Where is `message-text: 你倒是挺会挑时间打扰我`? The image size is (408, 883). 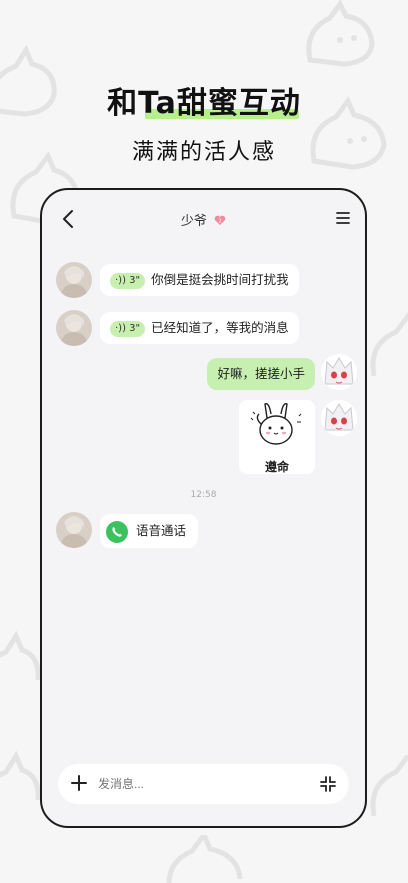
message-text: 你倒是挺会挑时间打扰我 is located at coordinates (220, 279).